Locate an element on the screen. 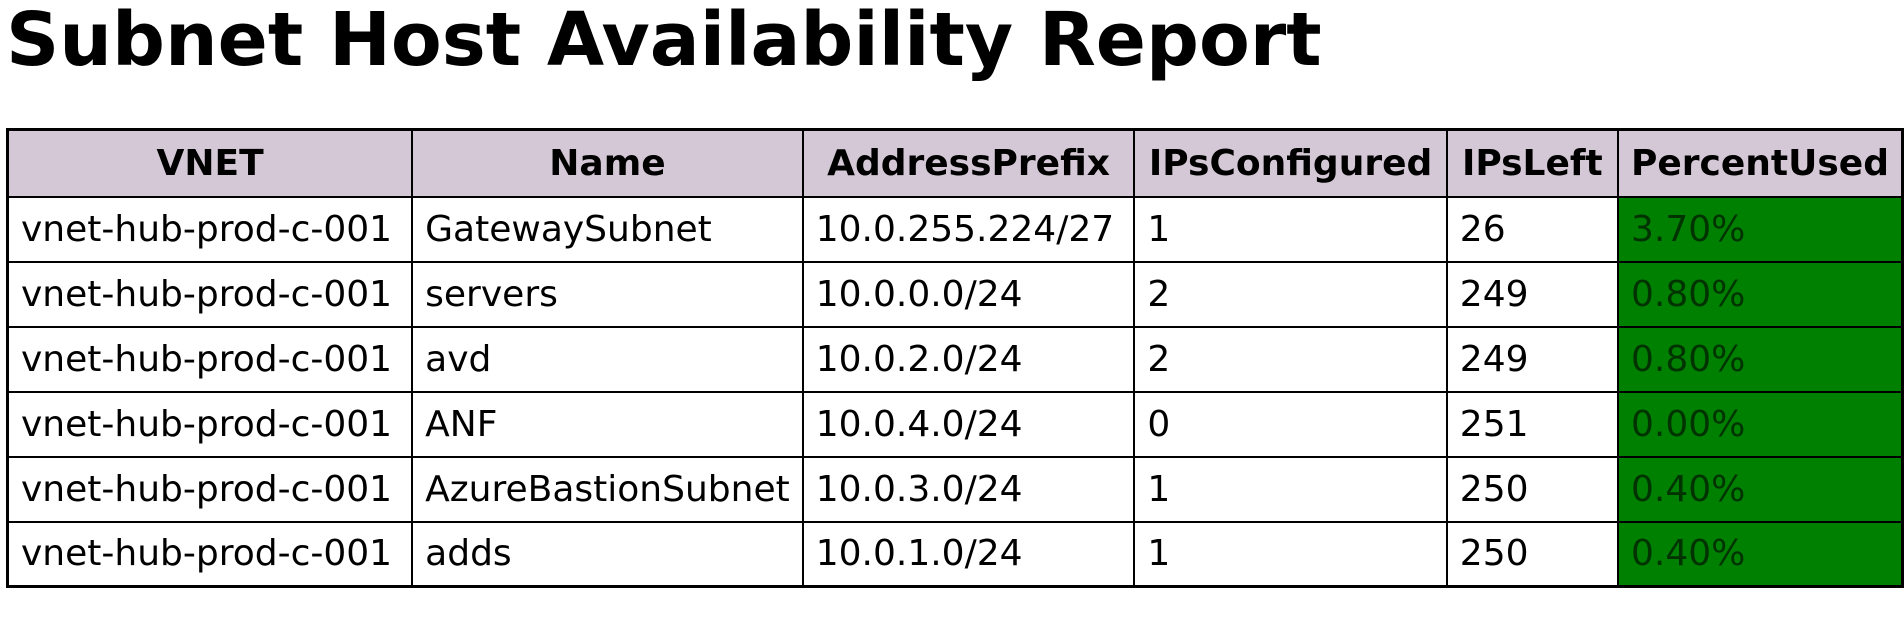 The width and height of the screenshot is (1904, 617). cell-address-prefix: 10.0.3.0/24 is located at coordinates (968, 489).